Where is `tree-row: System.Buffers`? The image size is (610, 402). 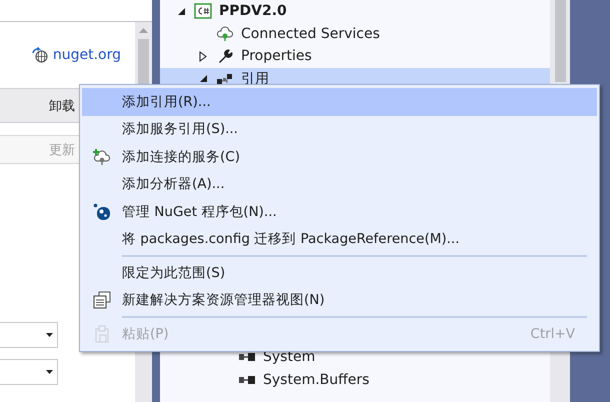
tree-row: System.Buffers is located at coordinates (355, 379).